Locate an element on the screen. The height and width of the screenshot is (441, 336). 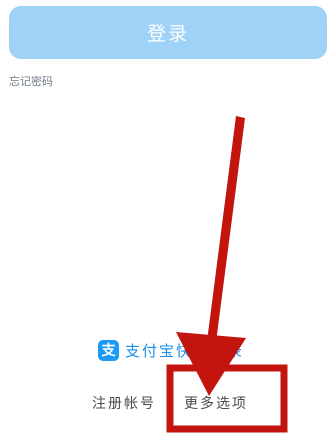
forgot-password-link: 忘记密码 is located at coordinates (31, 81).